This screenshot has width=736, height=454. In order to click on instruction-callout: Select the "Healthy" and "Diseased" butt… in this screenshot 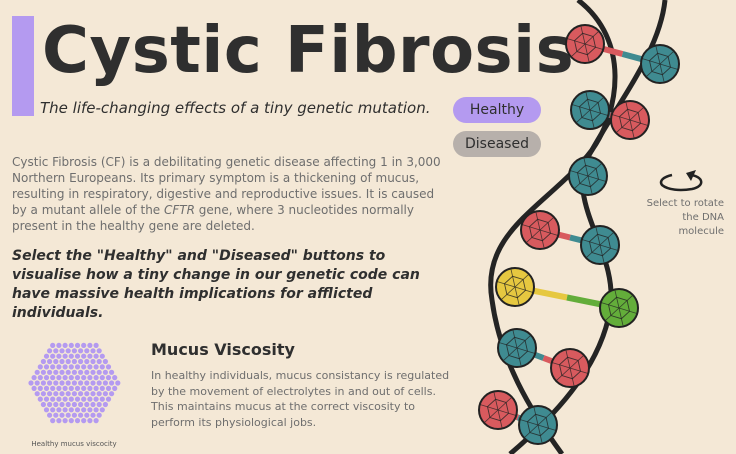, I will do `click(216, 284)`.